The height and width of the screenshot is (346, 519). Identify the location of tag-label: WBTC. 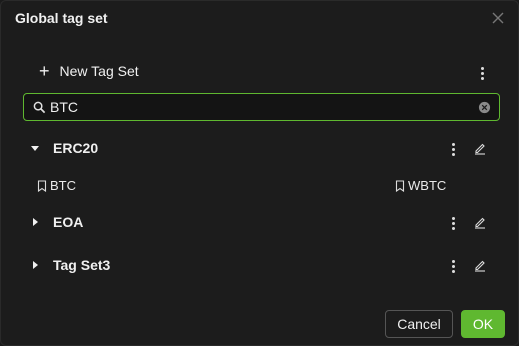
(427, 185).